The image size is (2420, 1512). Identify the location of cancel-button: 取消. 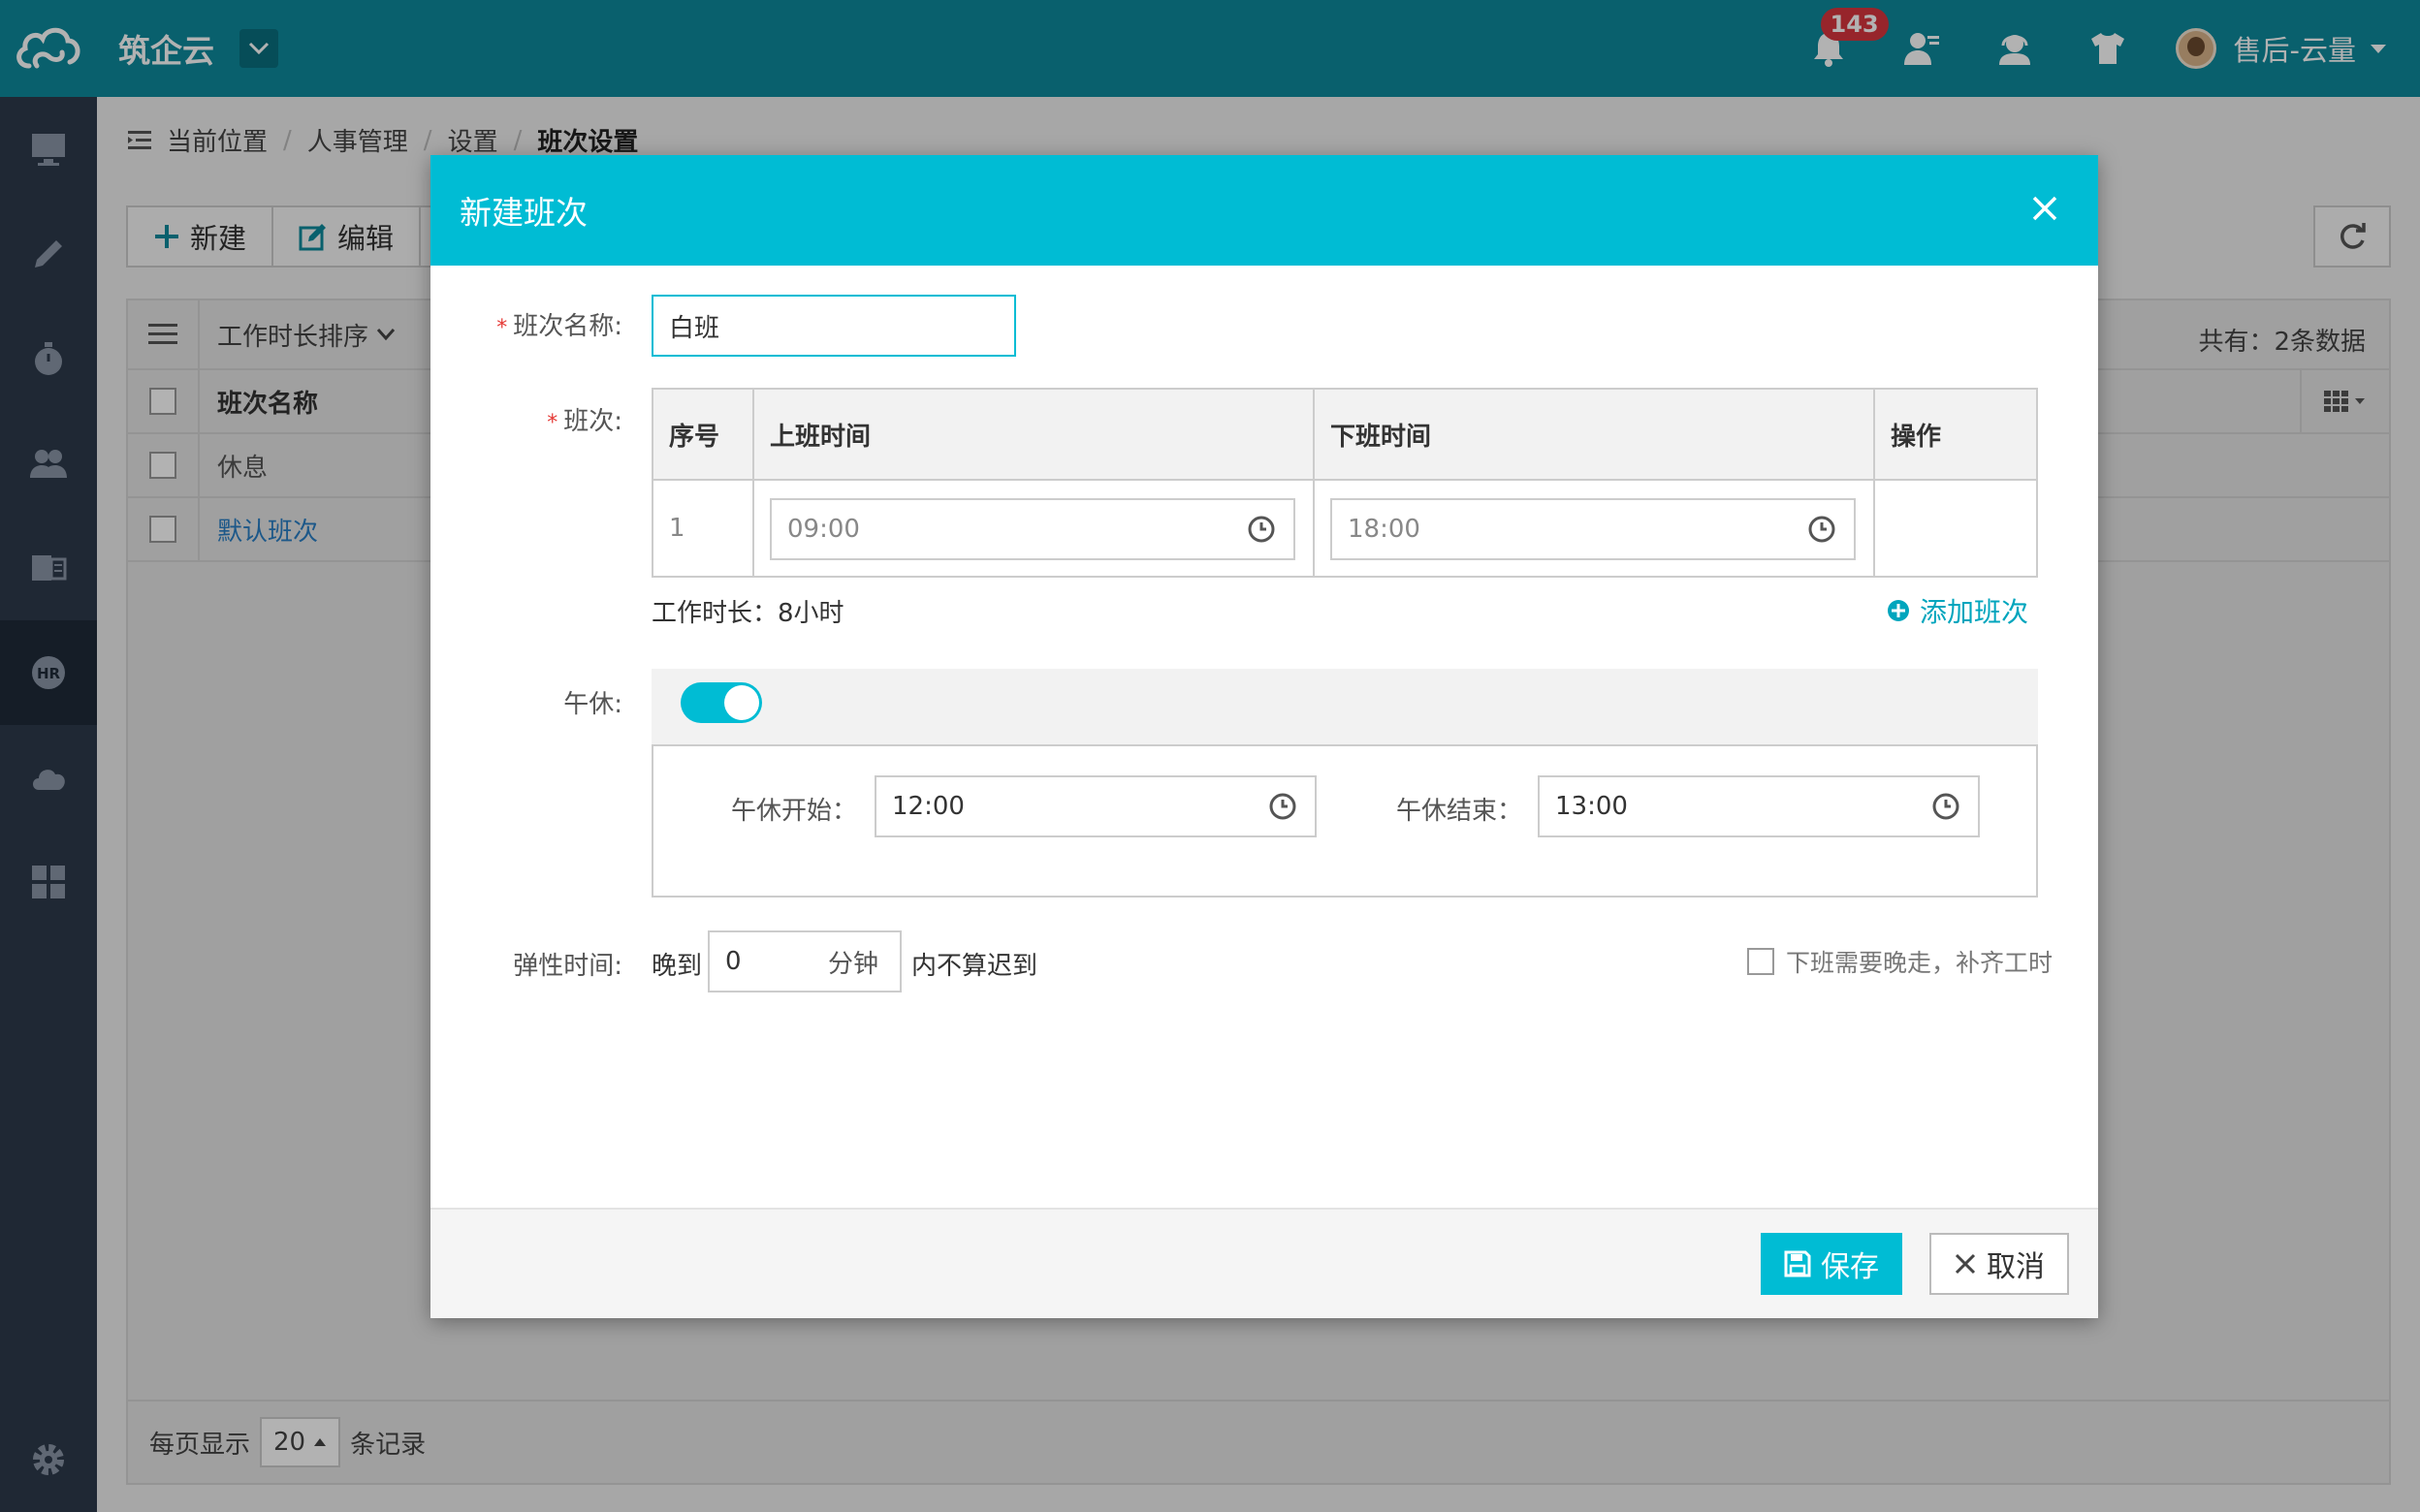
(1999, 1264).